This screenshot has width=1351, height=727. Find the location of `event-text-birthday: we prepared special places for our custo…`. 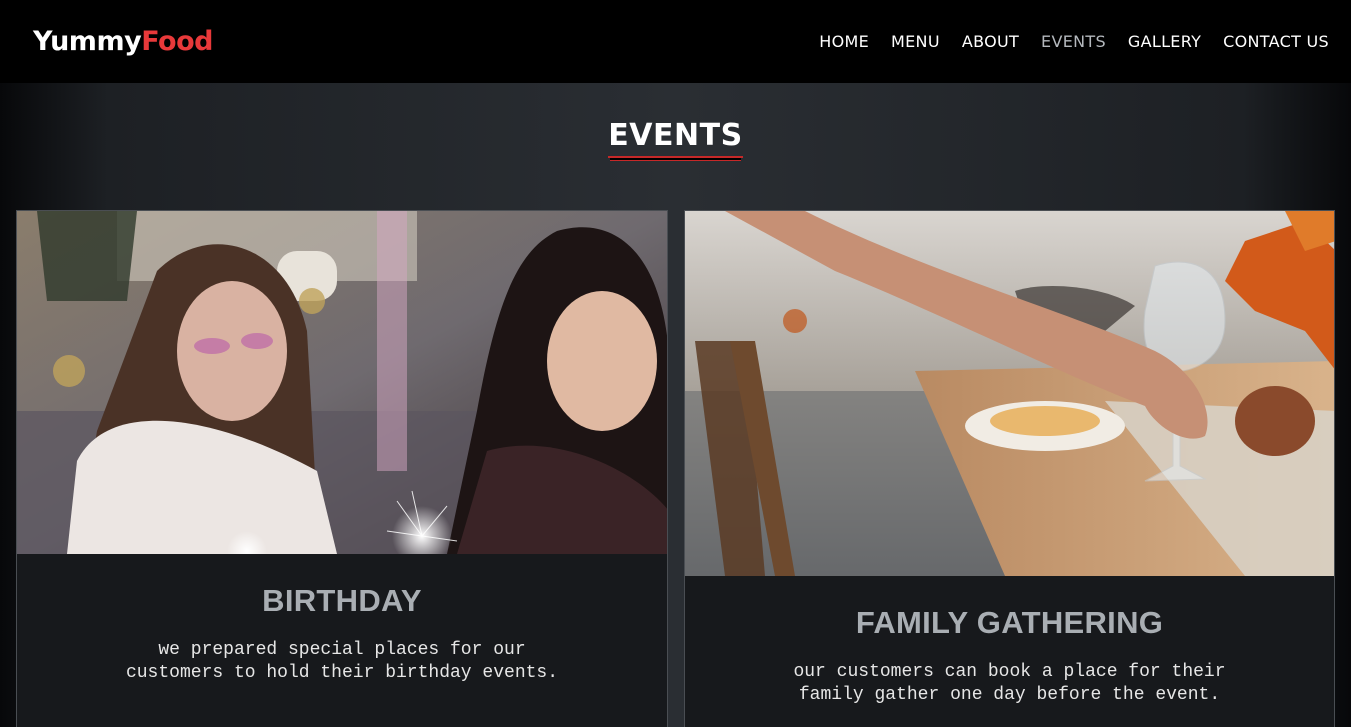

event-text-birthday: we prepared special places for our custo… is located at coordinates (342, 661).